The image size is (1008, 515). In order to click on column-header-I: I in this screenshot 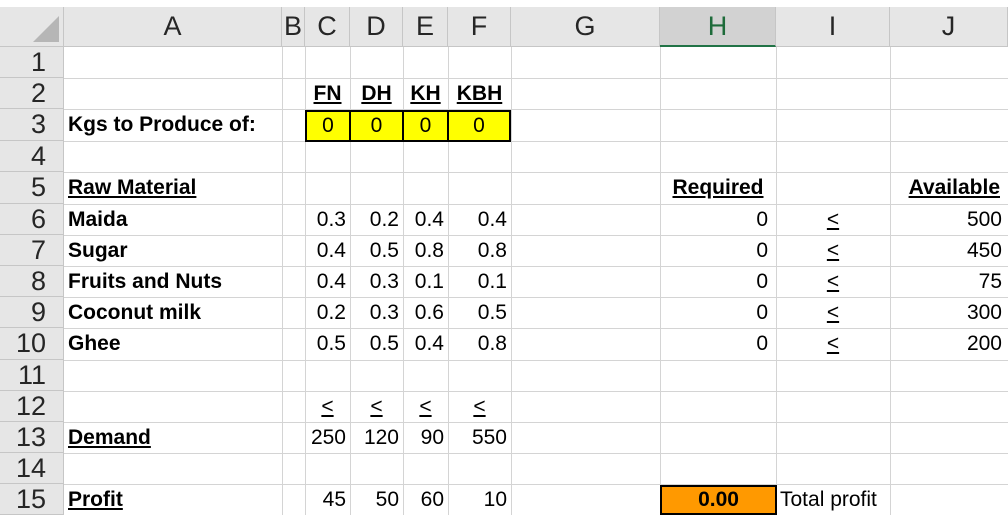, I will do `click(833, 27)`.